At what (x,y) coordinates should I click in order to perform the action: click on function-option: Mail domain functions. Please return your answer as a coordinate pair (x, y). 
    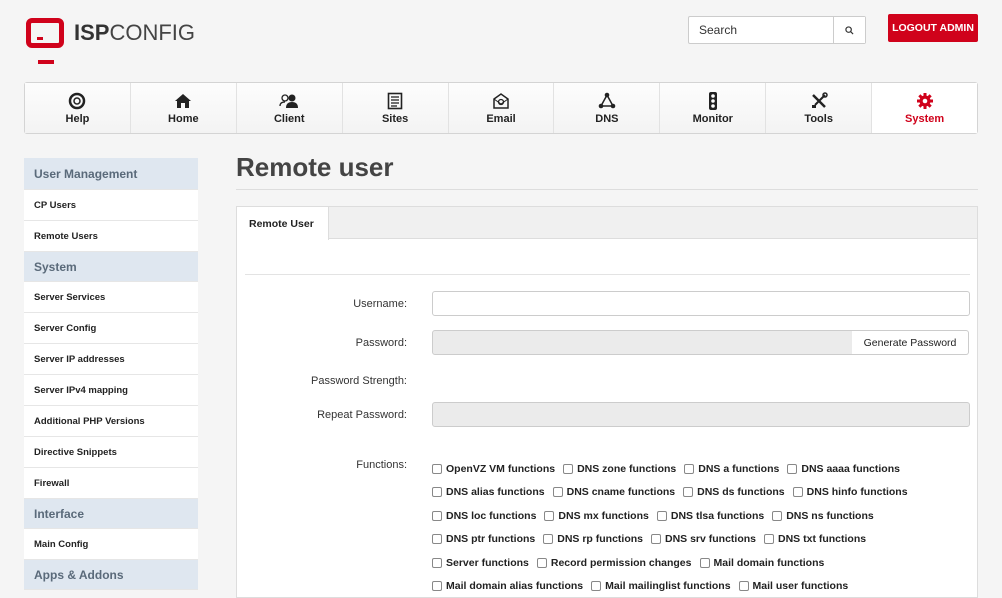
    Looking at the image, I should click on (762, 562).